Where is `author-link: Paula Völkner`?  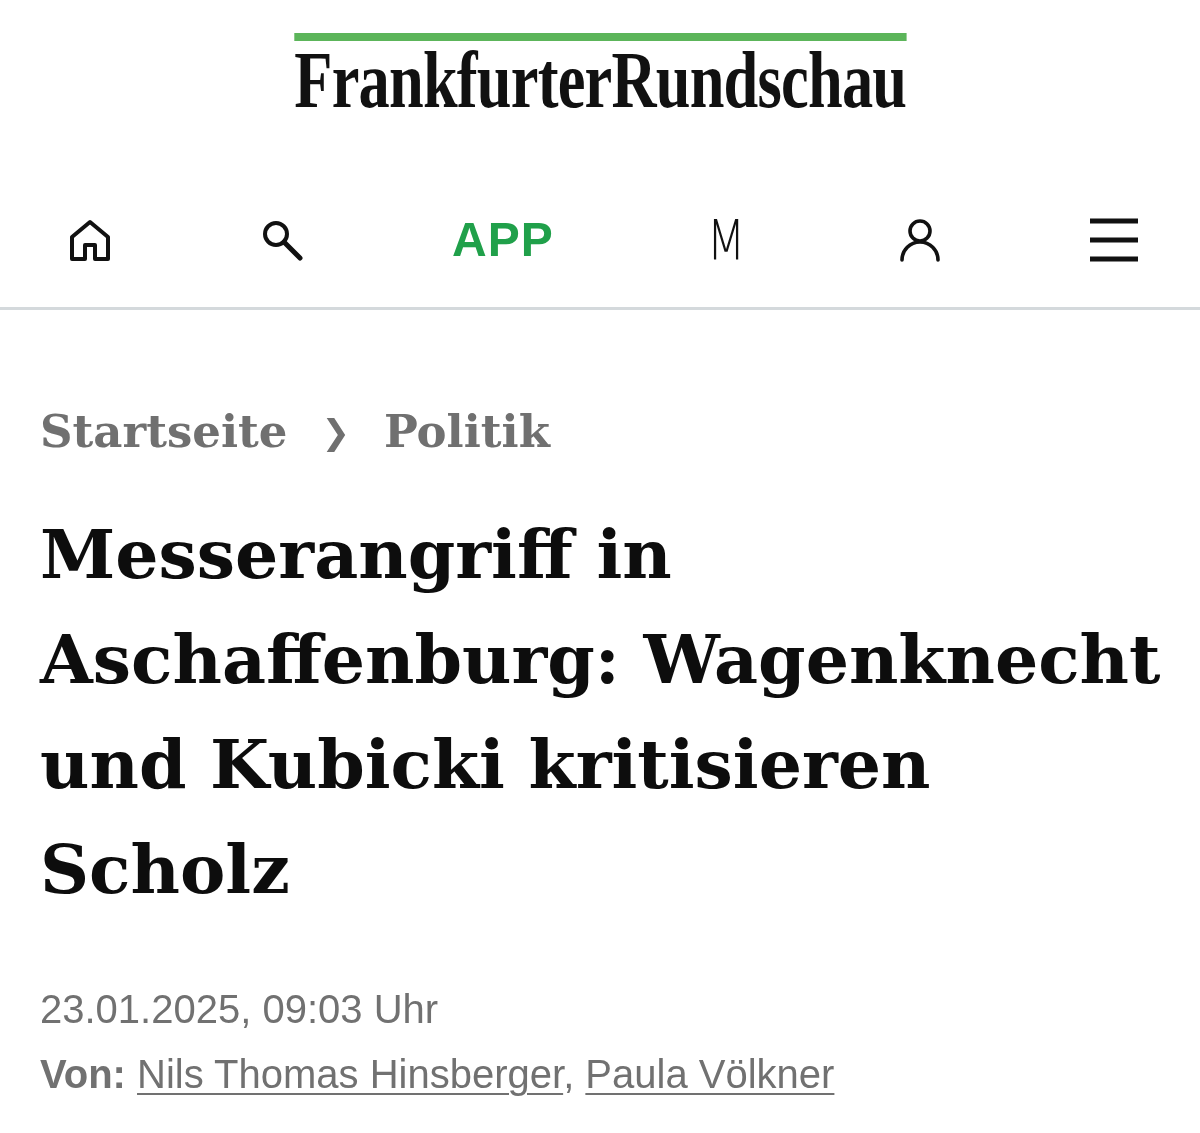 author-link: Paula Völkner is located at coordinates (710, 1074).